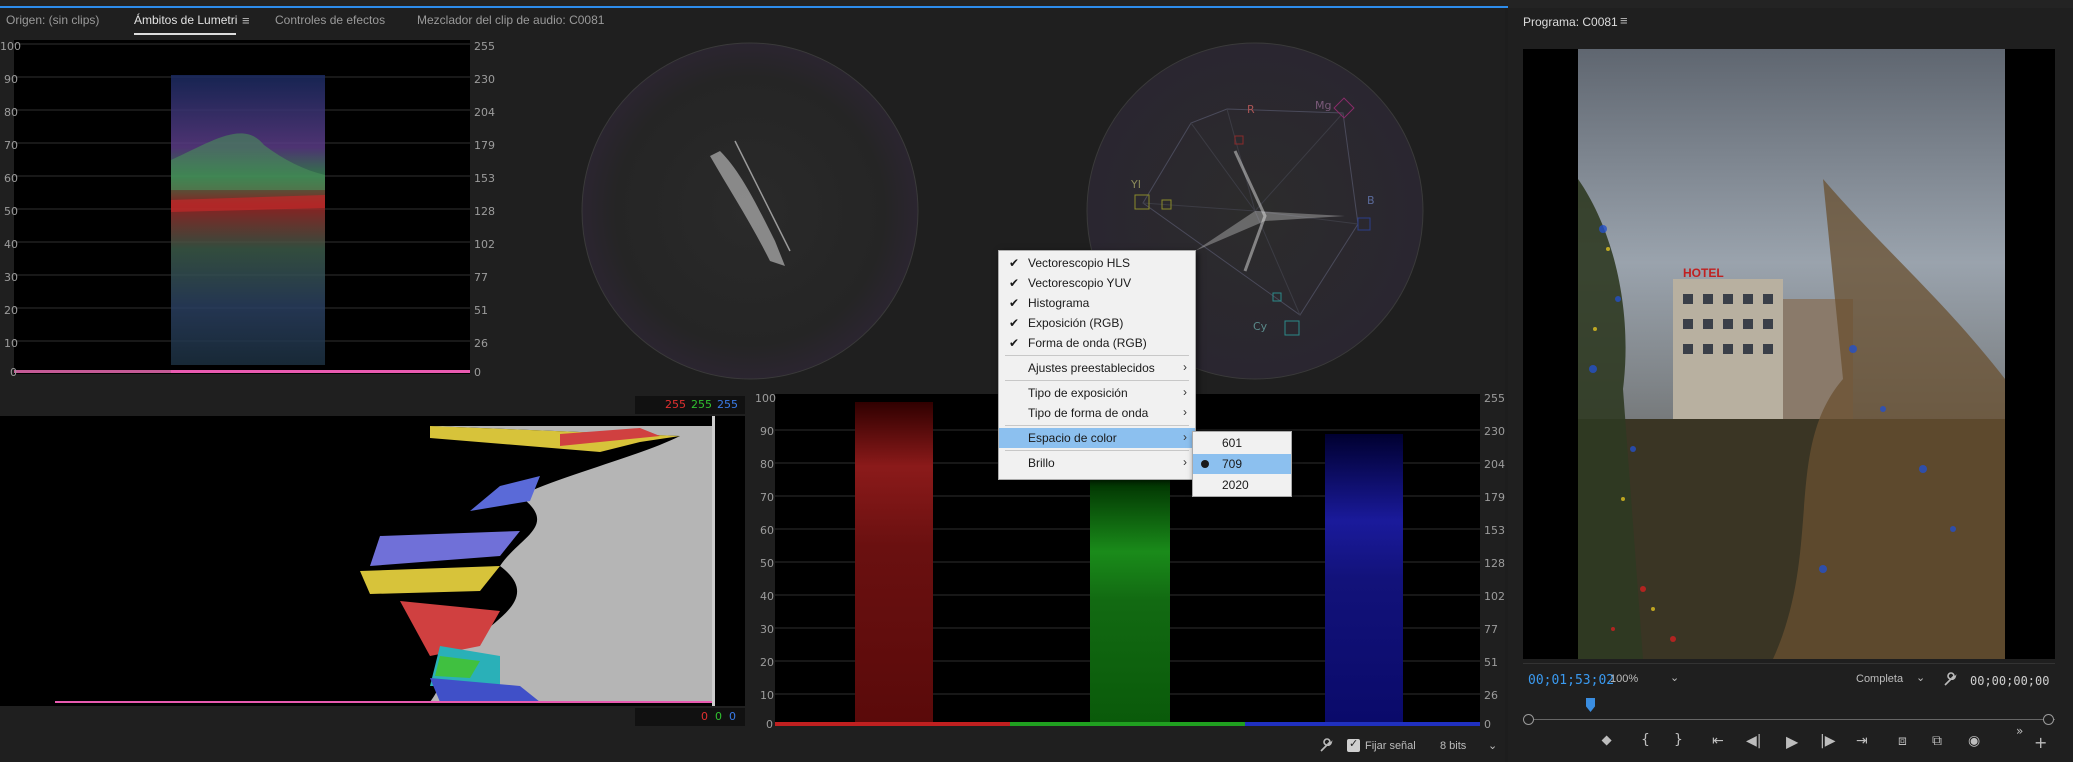 The height and width of the screenshot is (762, 2073). I want to click on export-frame-icon: ◉, so click(1974, 741).